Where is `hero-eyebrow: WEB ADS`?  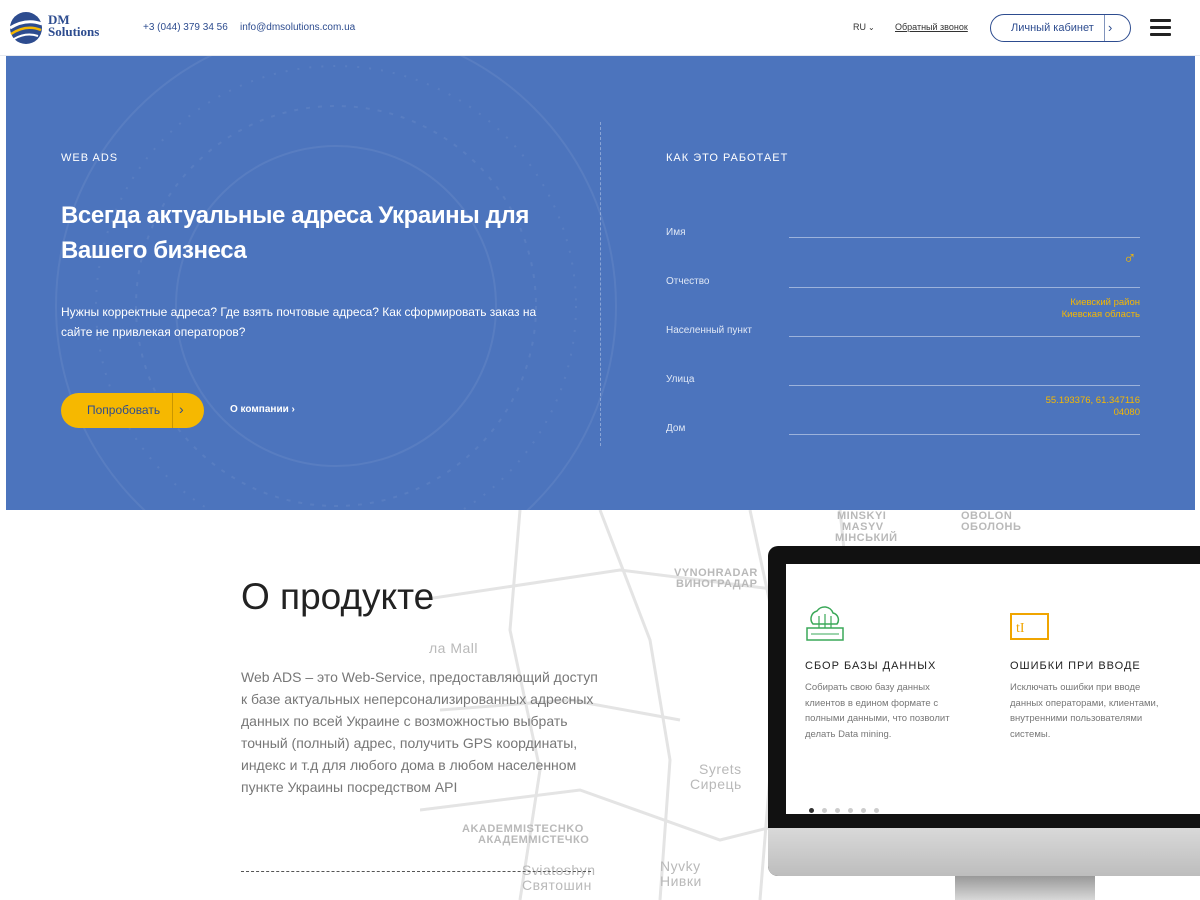
hero-eyebrow: WEB ADS is located at coordinates (90, 158).